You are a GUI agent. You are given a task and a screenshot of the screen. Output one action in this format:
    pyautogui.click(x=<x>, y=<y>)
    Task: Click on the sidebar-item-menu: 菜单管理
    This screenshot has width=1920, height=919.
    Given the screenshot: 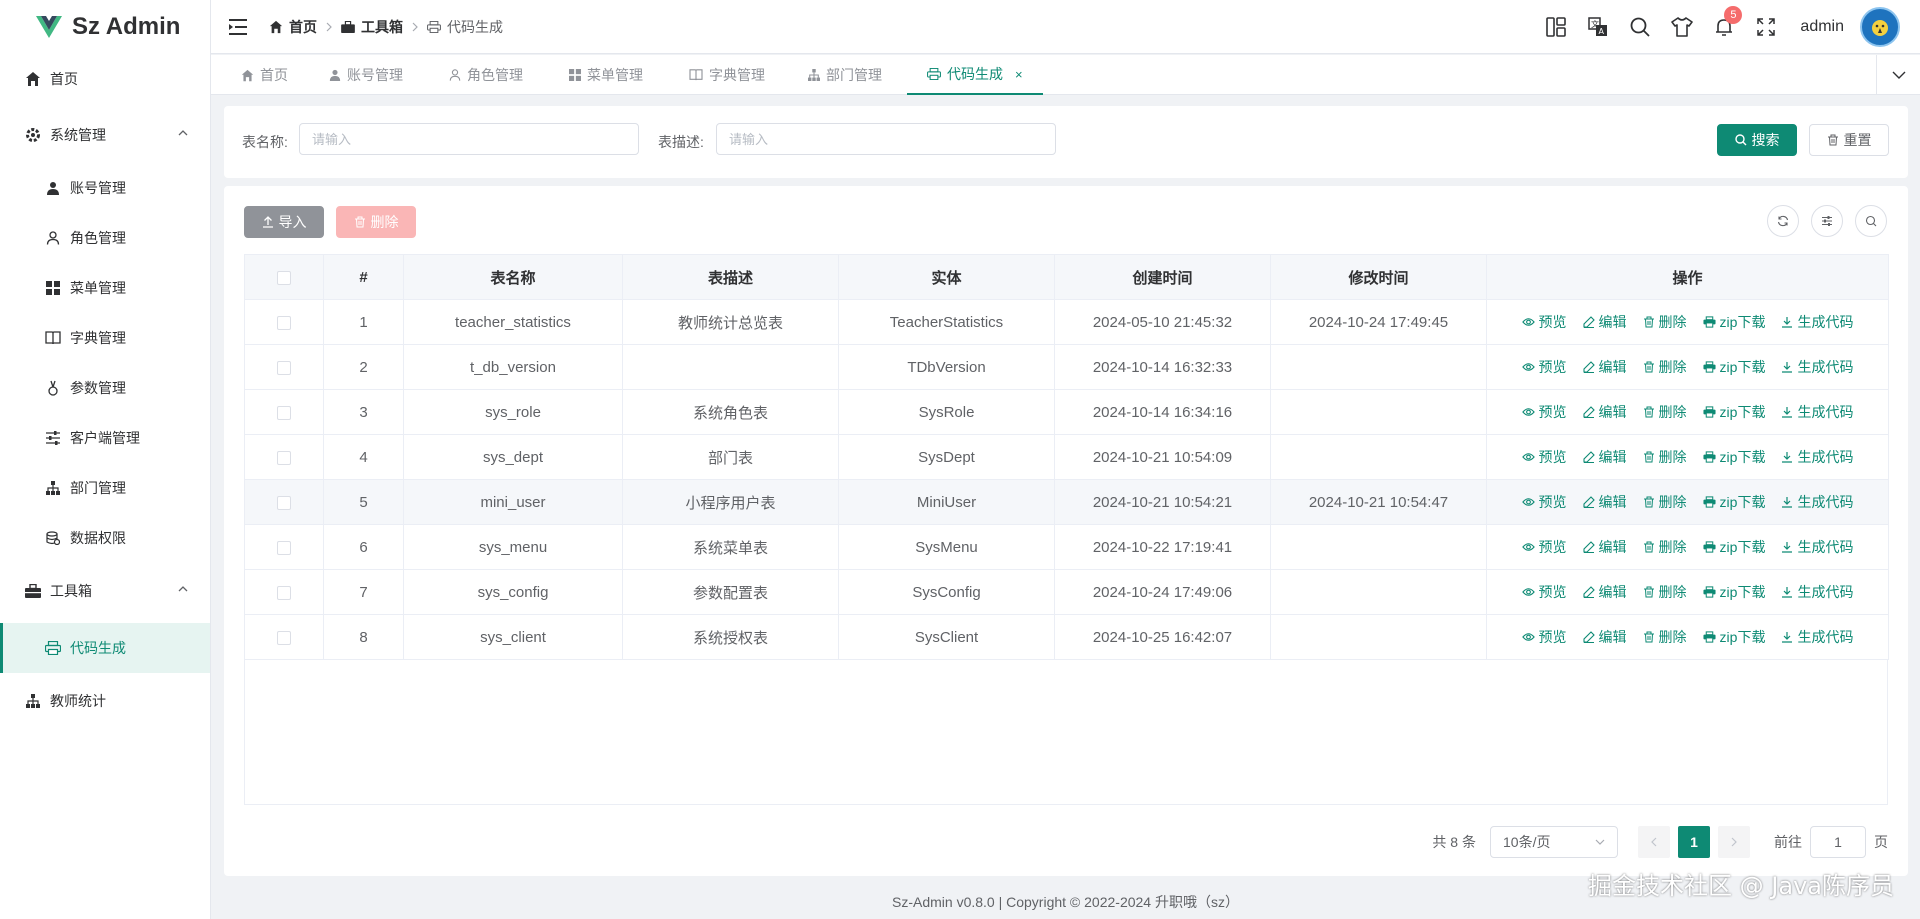 What is the action you would take?
    pyautogui.click(x=105, y=288)
    